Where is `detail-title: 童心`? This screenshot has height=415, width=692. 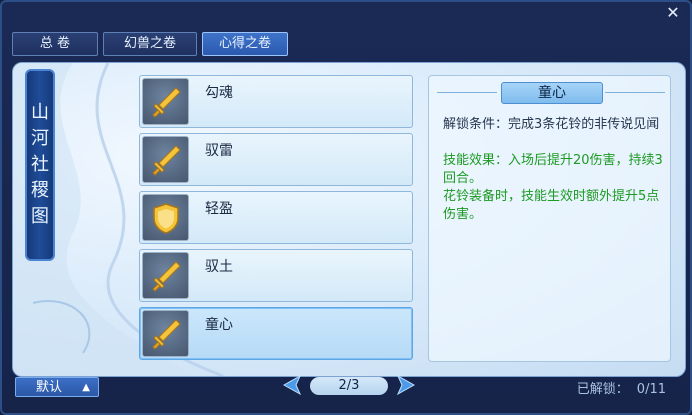 detail-title: 童心 is located at coordinates (552, 93).